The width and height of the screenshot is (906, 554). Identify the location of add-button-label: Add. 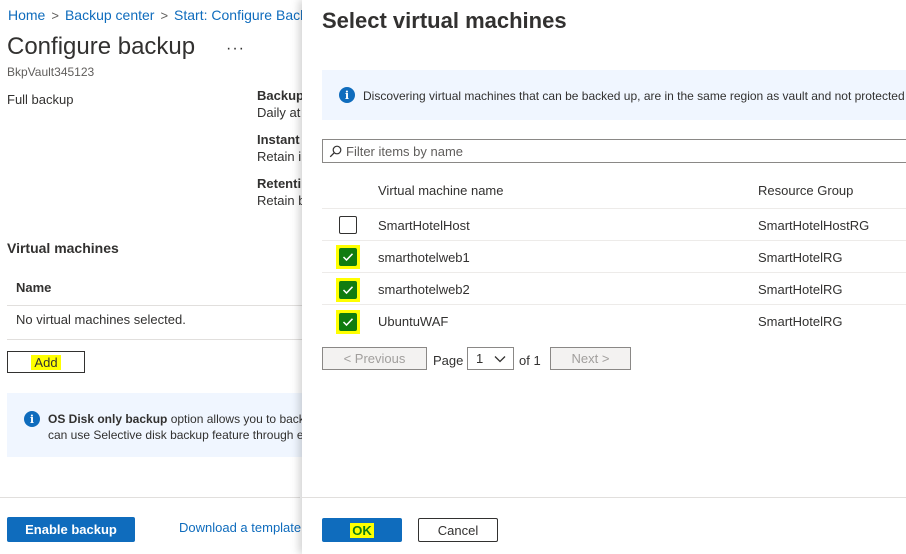
(46, 362).